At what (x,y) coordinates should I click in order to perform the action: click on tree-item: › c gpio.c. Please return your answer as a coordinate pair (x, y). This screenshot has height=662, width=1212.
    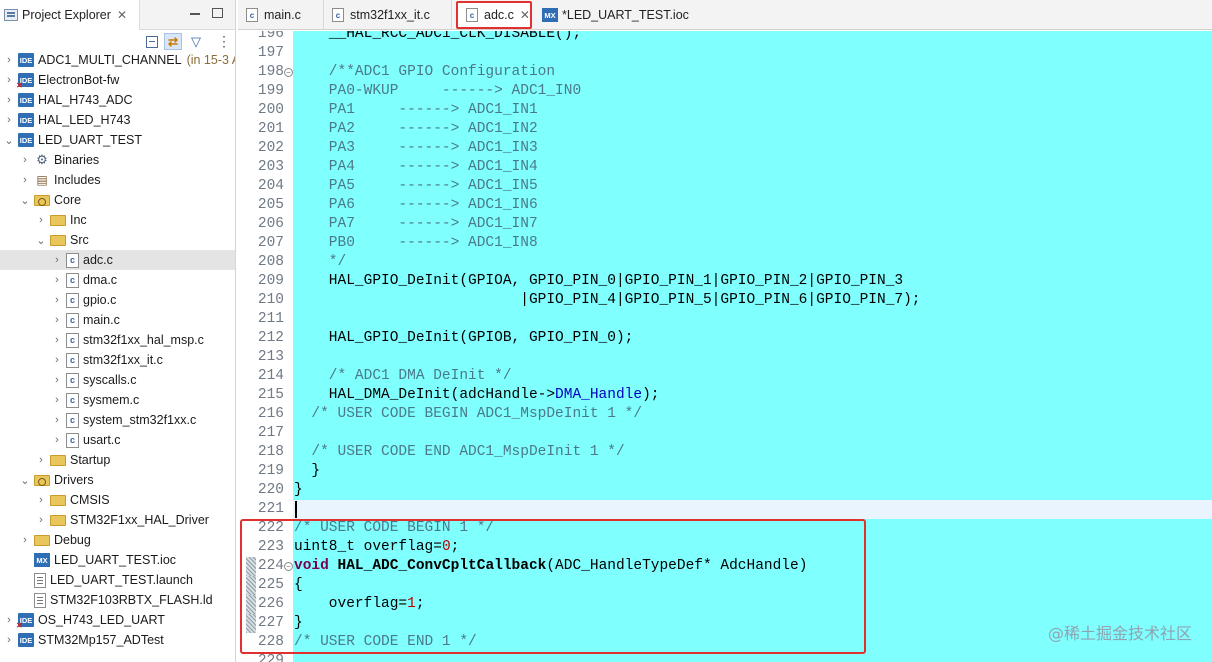
    Looking at the image, I should click on (117, 300).